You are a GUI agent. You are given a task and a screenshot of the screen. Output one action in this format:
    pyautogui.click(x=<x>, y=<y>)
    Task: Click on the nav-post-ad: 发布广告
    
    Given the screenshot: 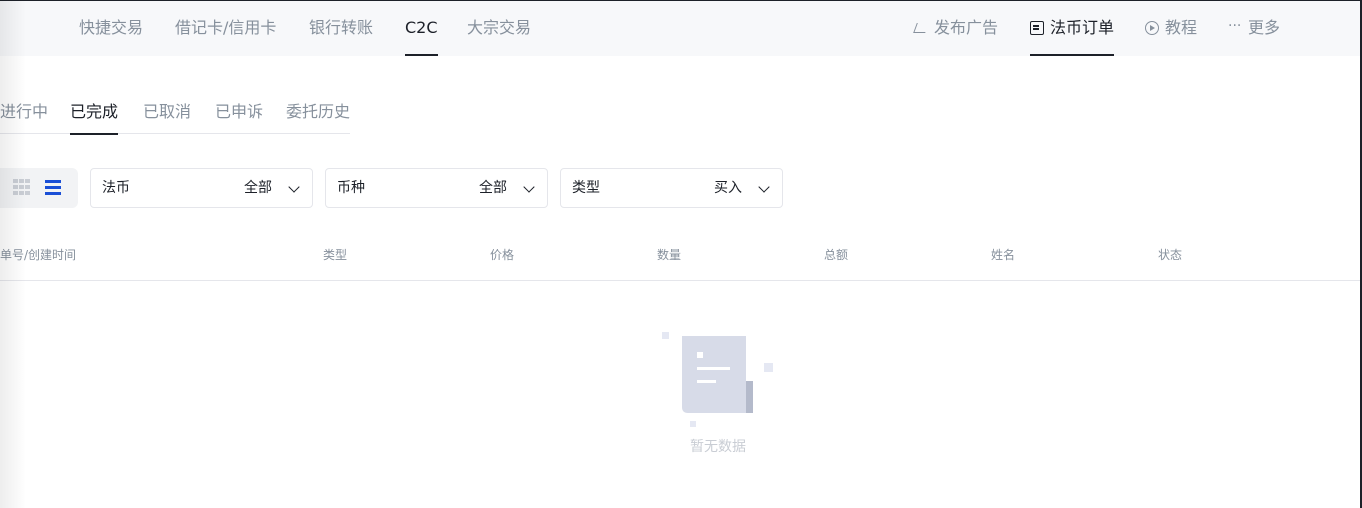 What is the action you would take?
    pyautogui.click(x=956, y=28)
    